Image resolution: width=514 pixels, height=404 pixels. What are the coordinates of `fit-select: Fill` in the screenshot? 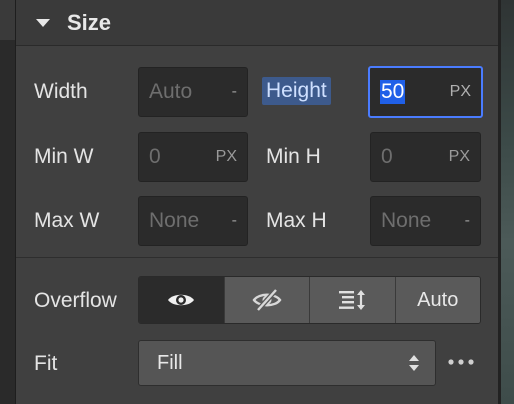 It's located at (287, 363).